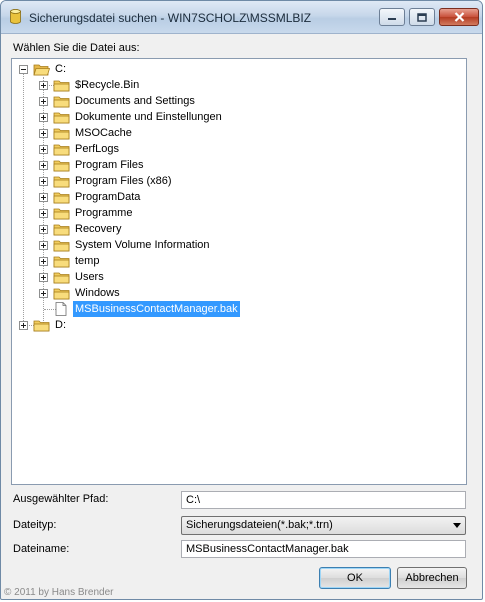 This screenshot has width=485, height=602. What do you see at coordinates (61, 499) in the screenshot?
I see `path-label: Ausgewählter Pfad:` at bounding box center [61, 499].